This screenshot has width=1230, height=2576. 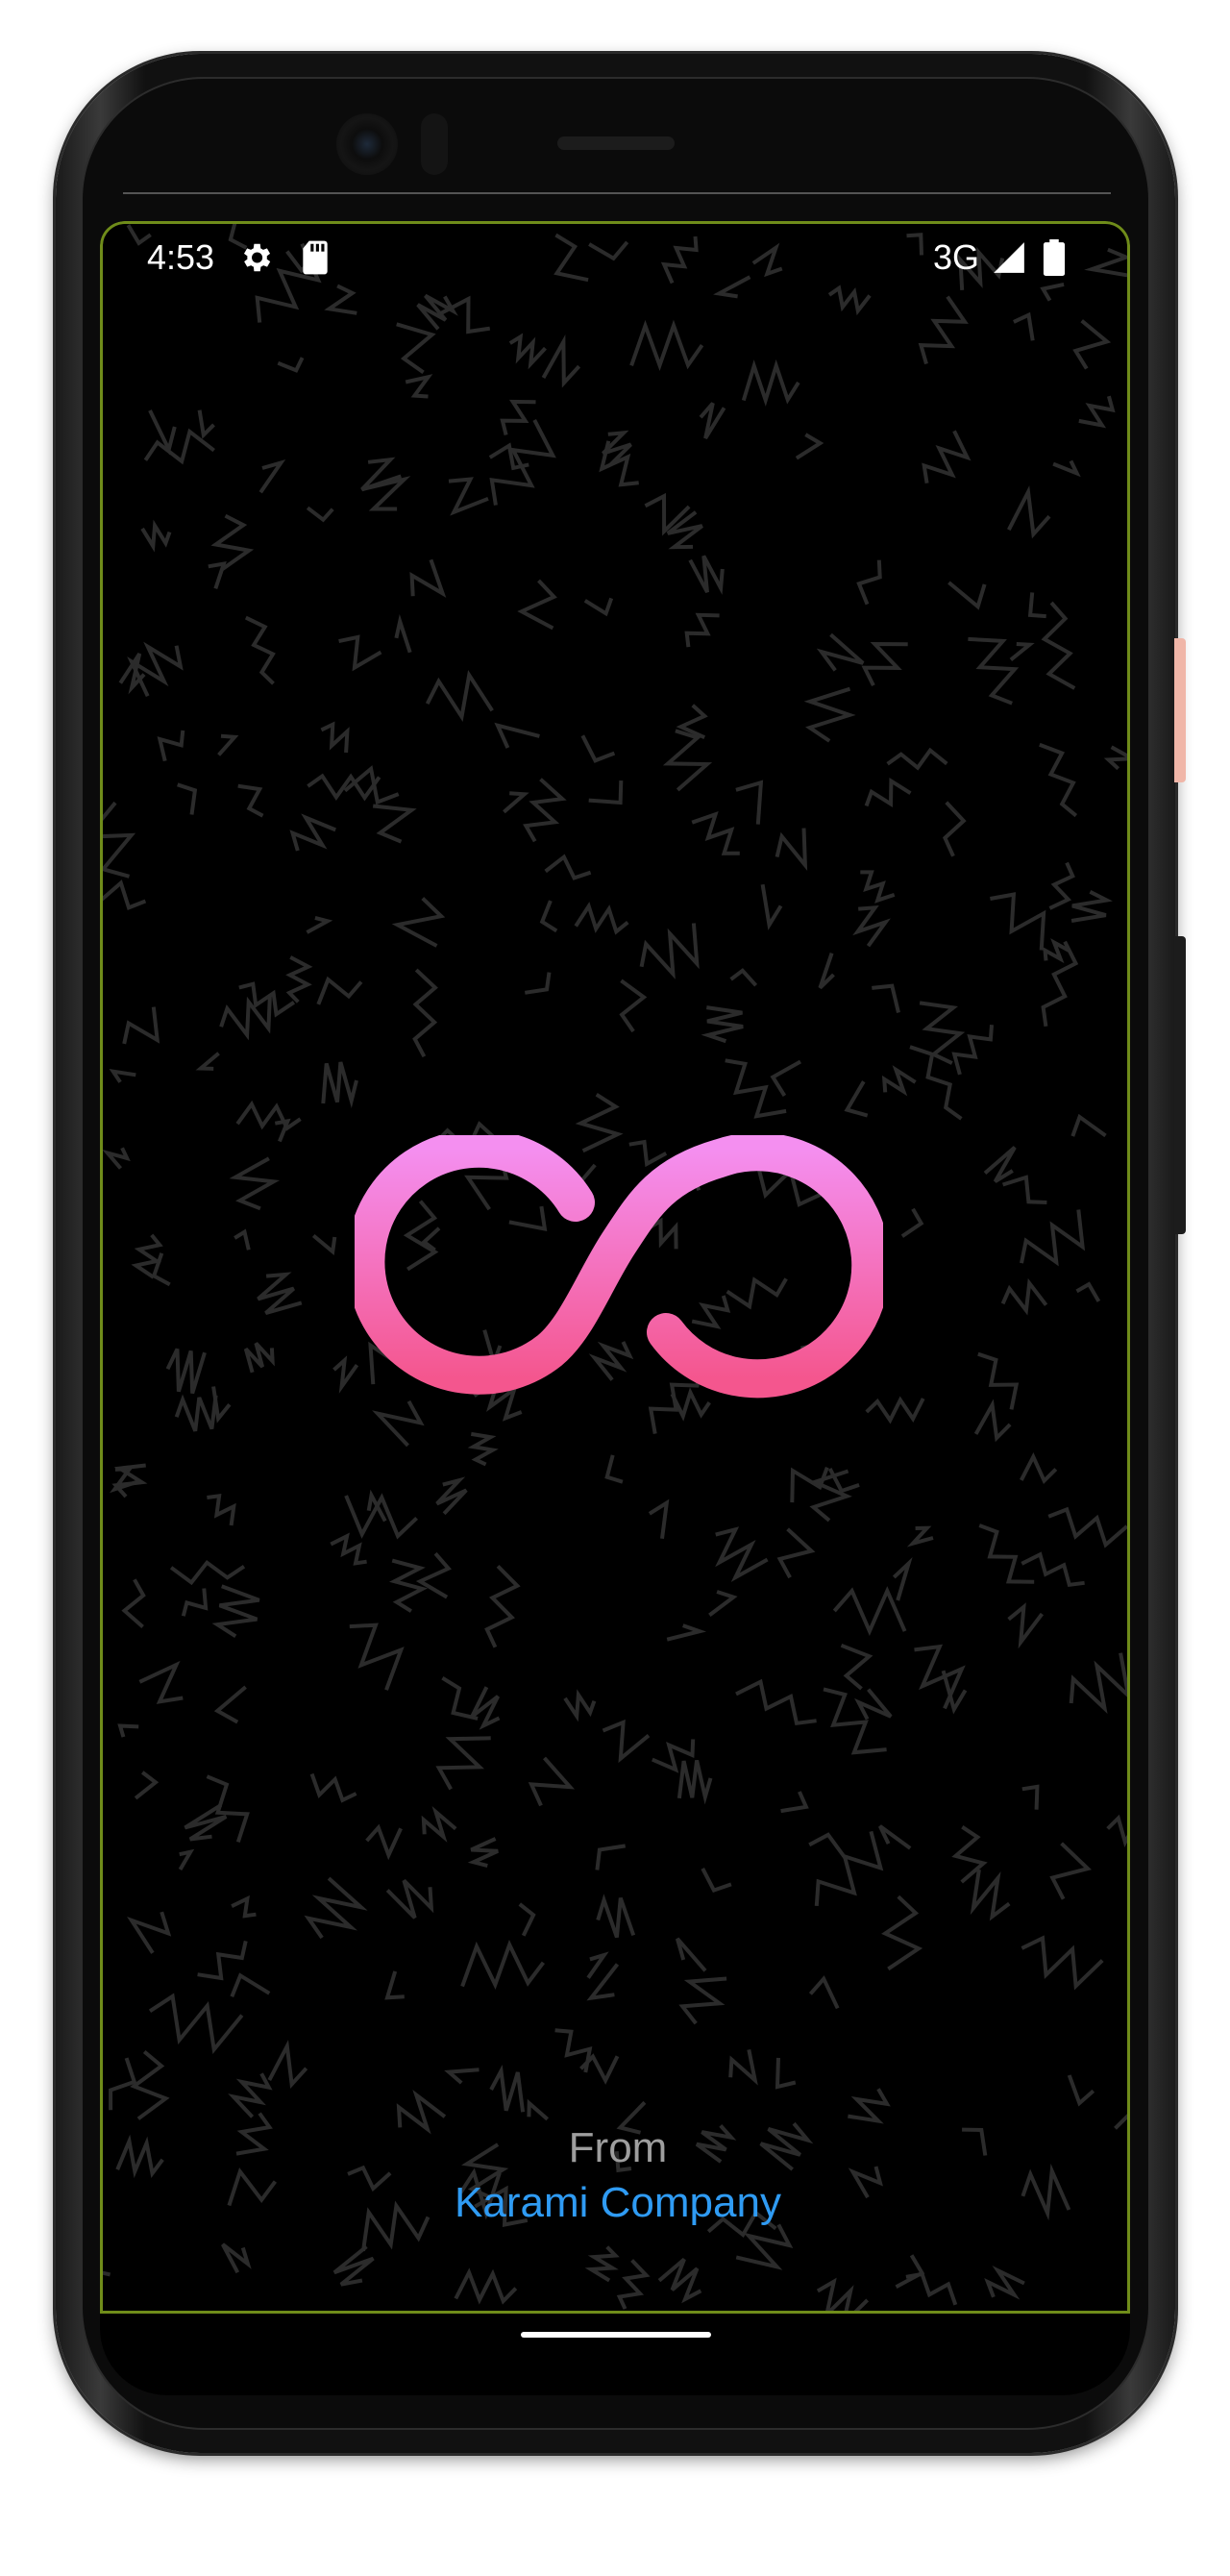 I want to click on proximity-sensor, so click(x=434, y=144).